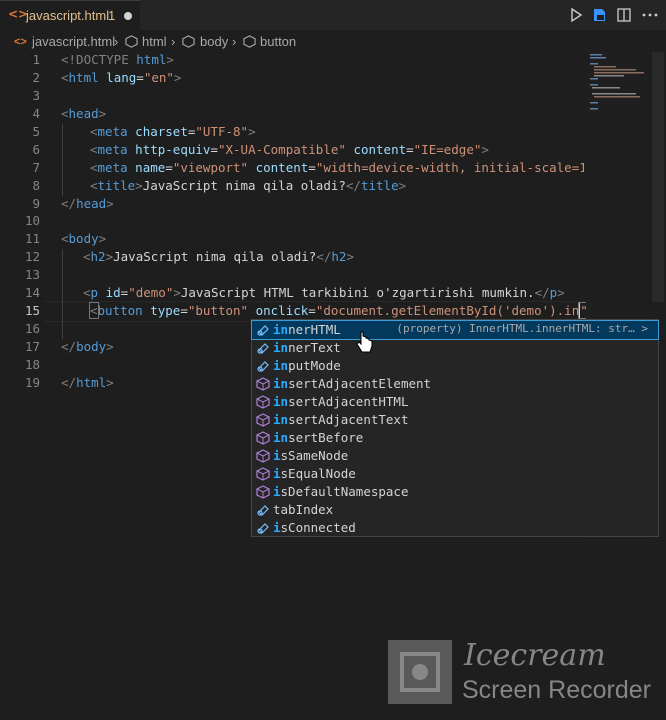 This screenshot has width=666, height=720. What do you see at coordinates (112, 15) in the screenshot?
I see `tab-problem-count: 1` at bounding box center [112, 15].